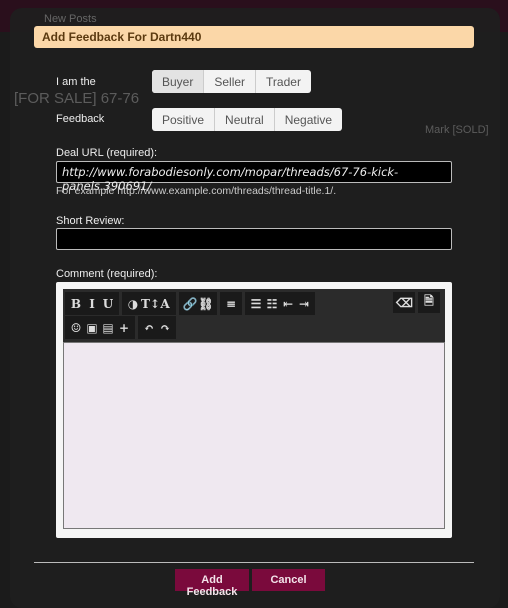 The width and height of the screenshot is (508, 608). Describe the element at coordinates (76, 304) in the screenshot. I see `bold-icon: B` at that location.